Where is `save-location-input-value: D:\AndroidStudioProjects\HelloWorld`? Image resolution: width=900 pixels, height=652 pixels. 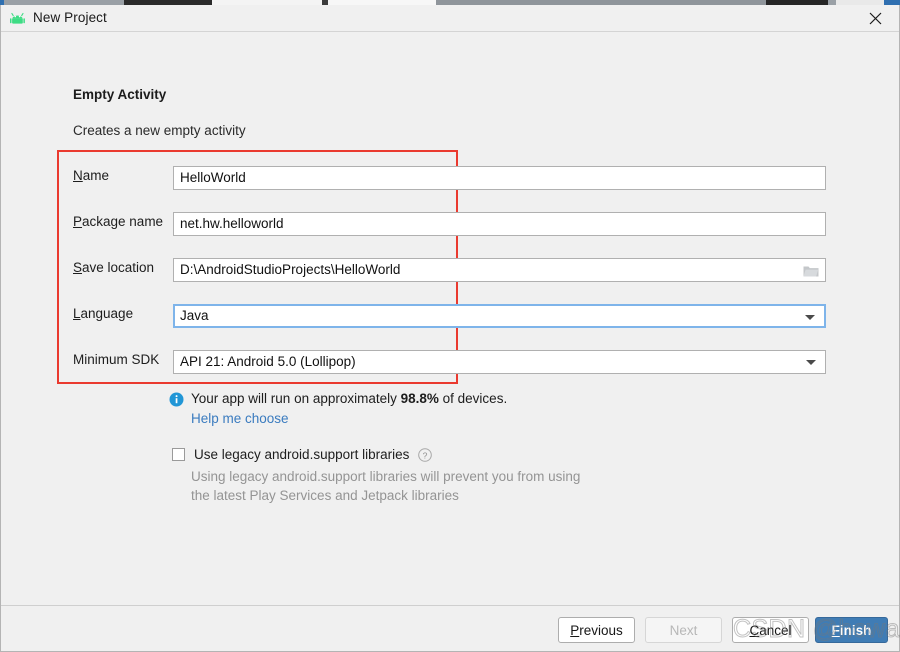 save-location-input-value: D:\AndroidStudioProjects\HelloWorld is located at coordinates (290, 269).